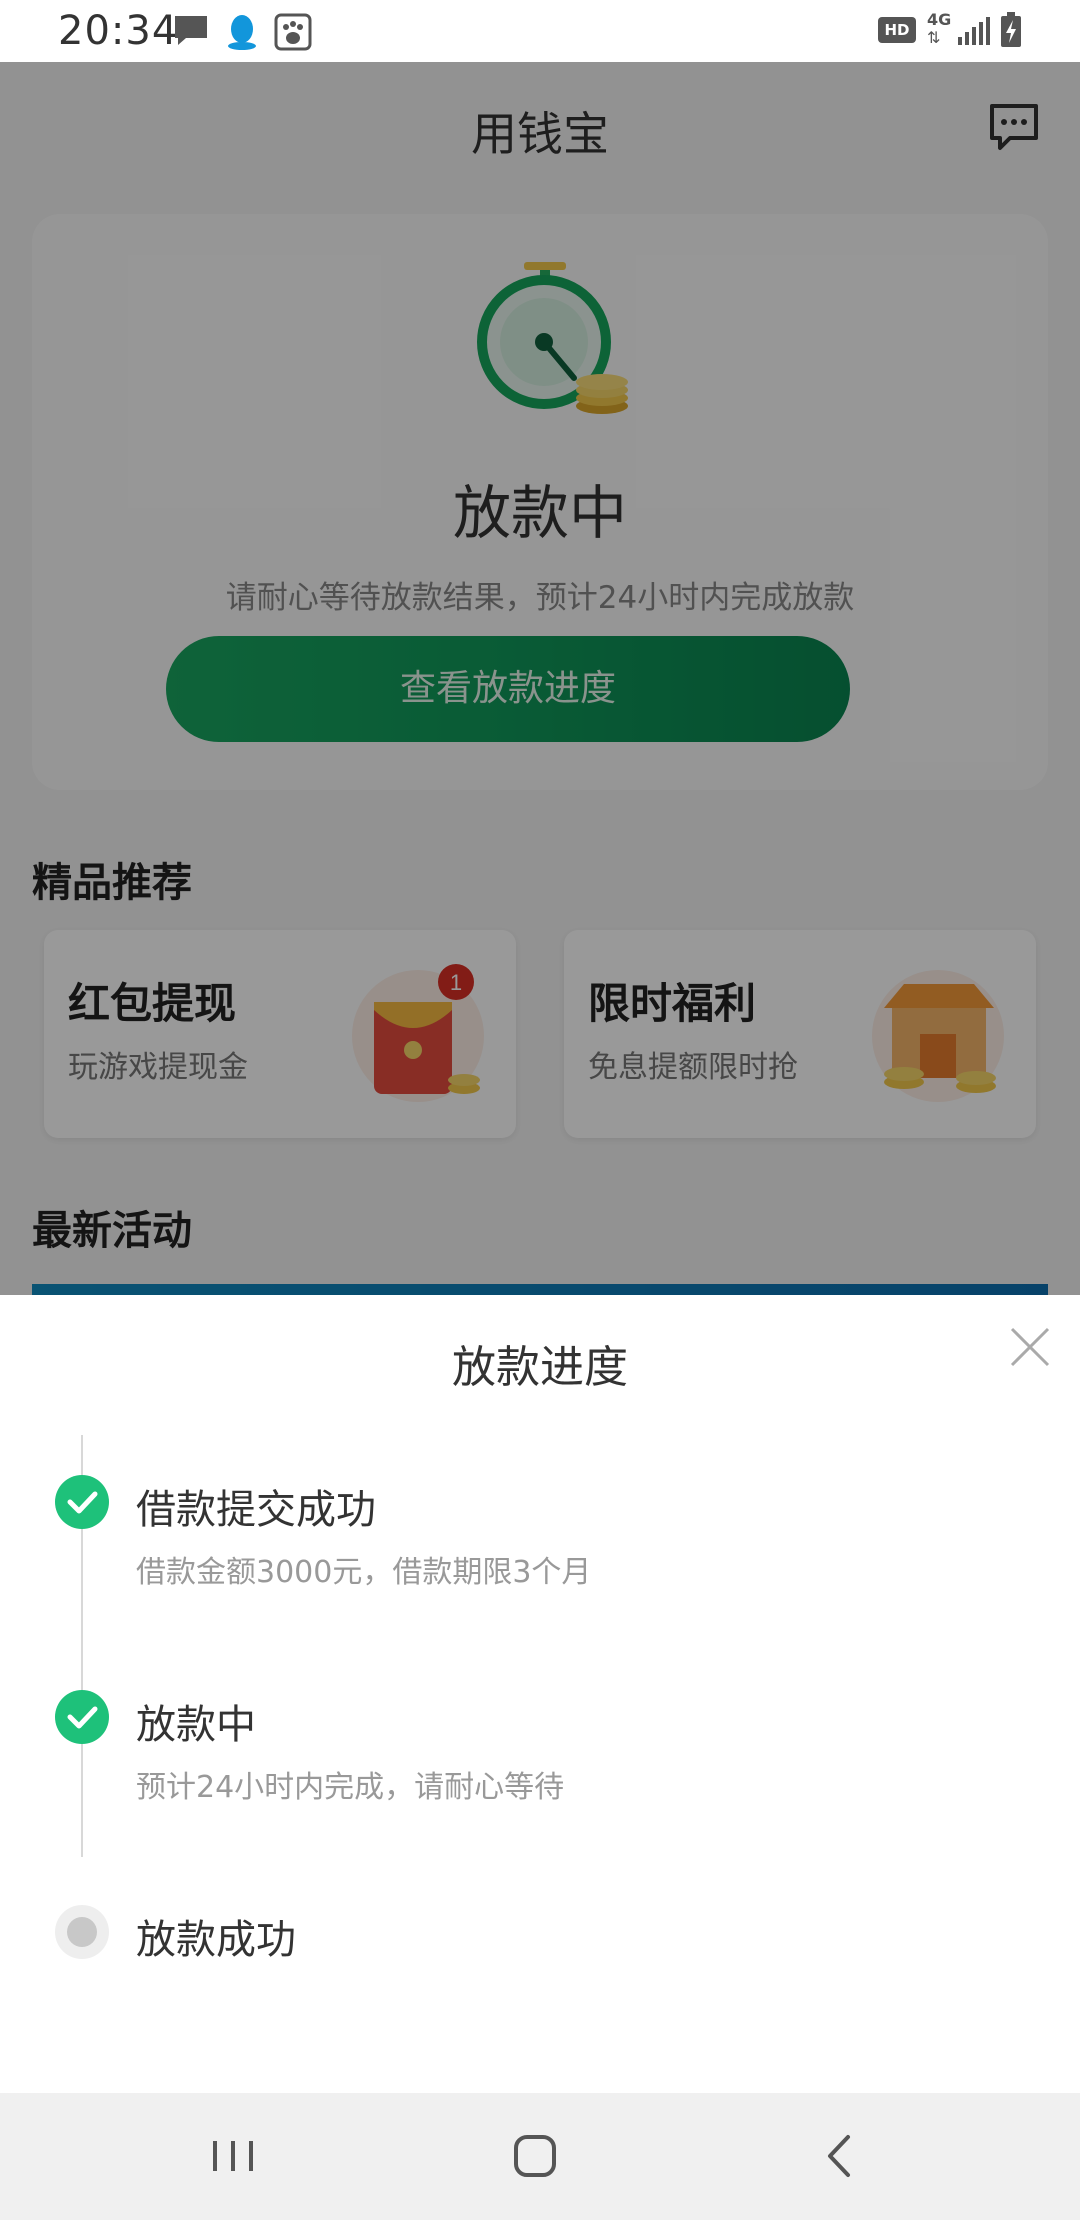 The width and height of the screenshot is (1080, 2220). Describe the element at coordinates (535, 2156) in the screenshot. I see `home-icon` at that location.